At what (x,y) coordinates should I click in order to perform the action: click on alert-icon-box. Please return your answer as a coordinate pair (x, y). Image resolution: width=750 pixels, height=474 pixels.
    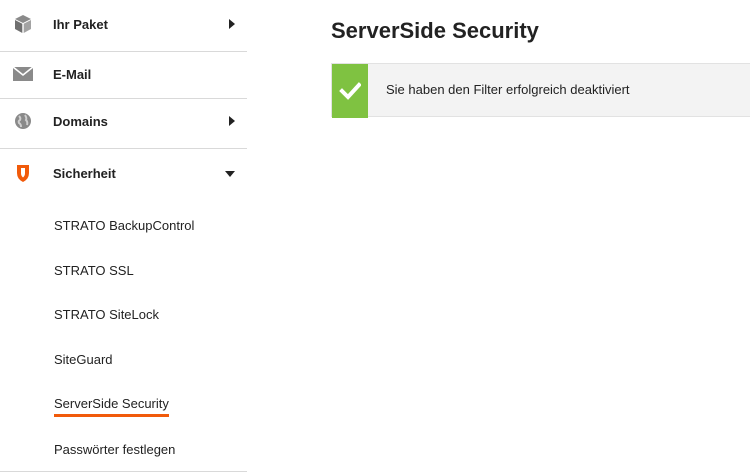
    Looking at the image, I should click on (350, 91).